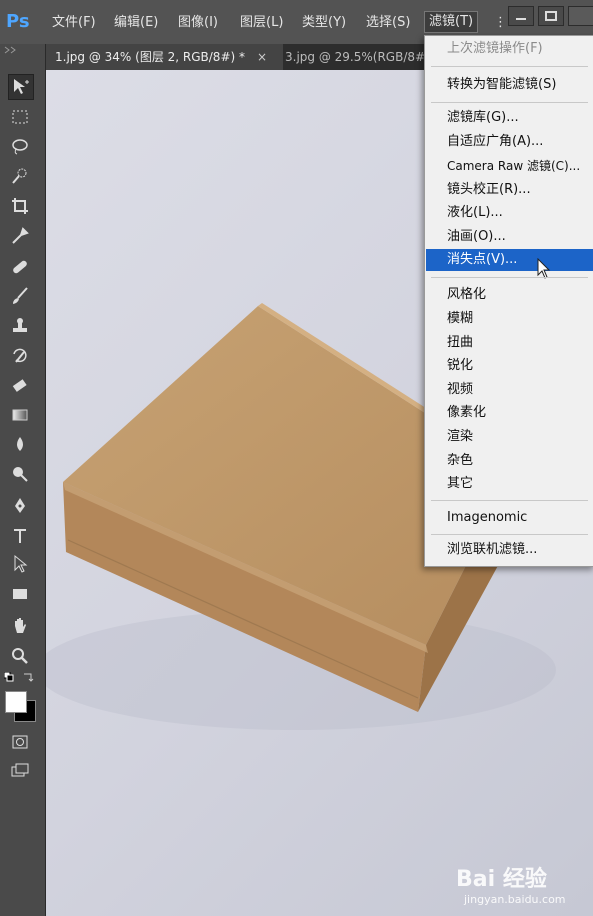 Image resolution: width=593 pixels, height=916 pixels. I want to click on lasso-tool-icon, so click(20, 147).